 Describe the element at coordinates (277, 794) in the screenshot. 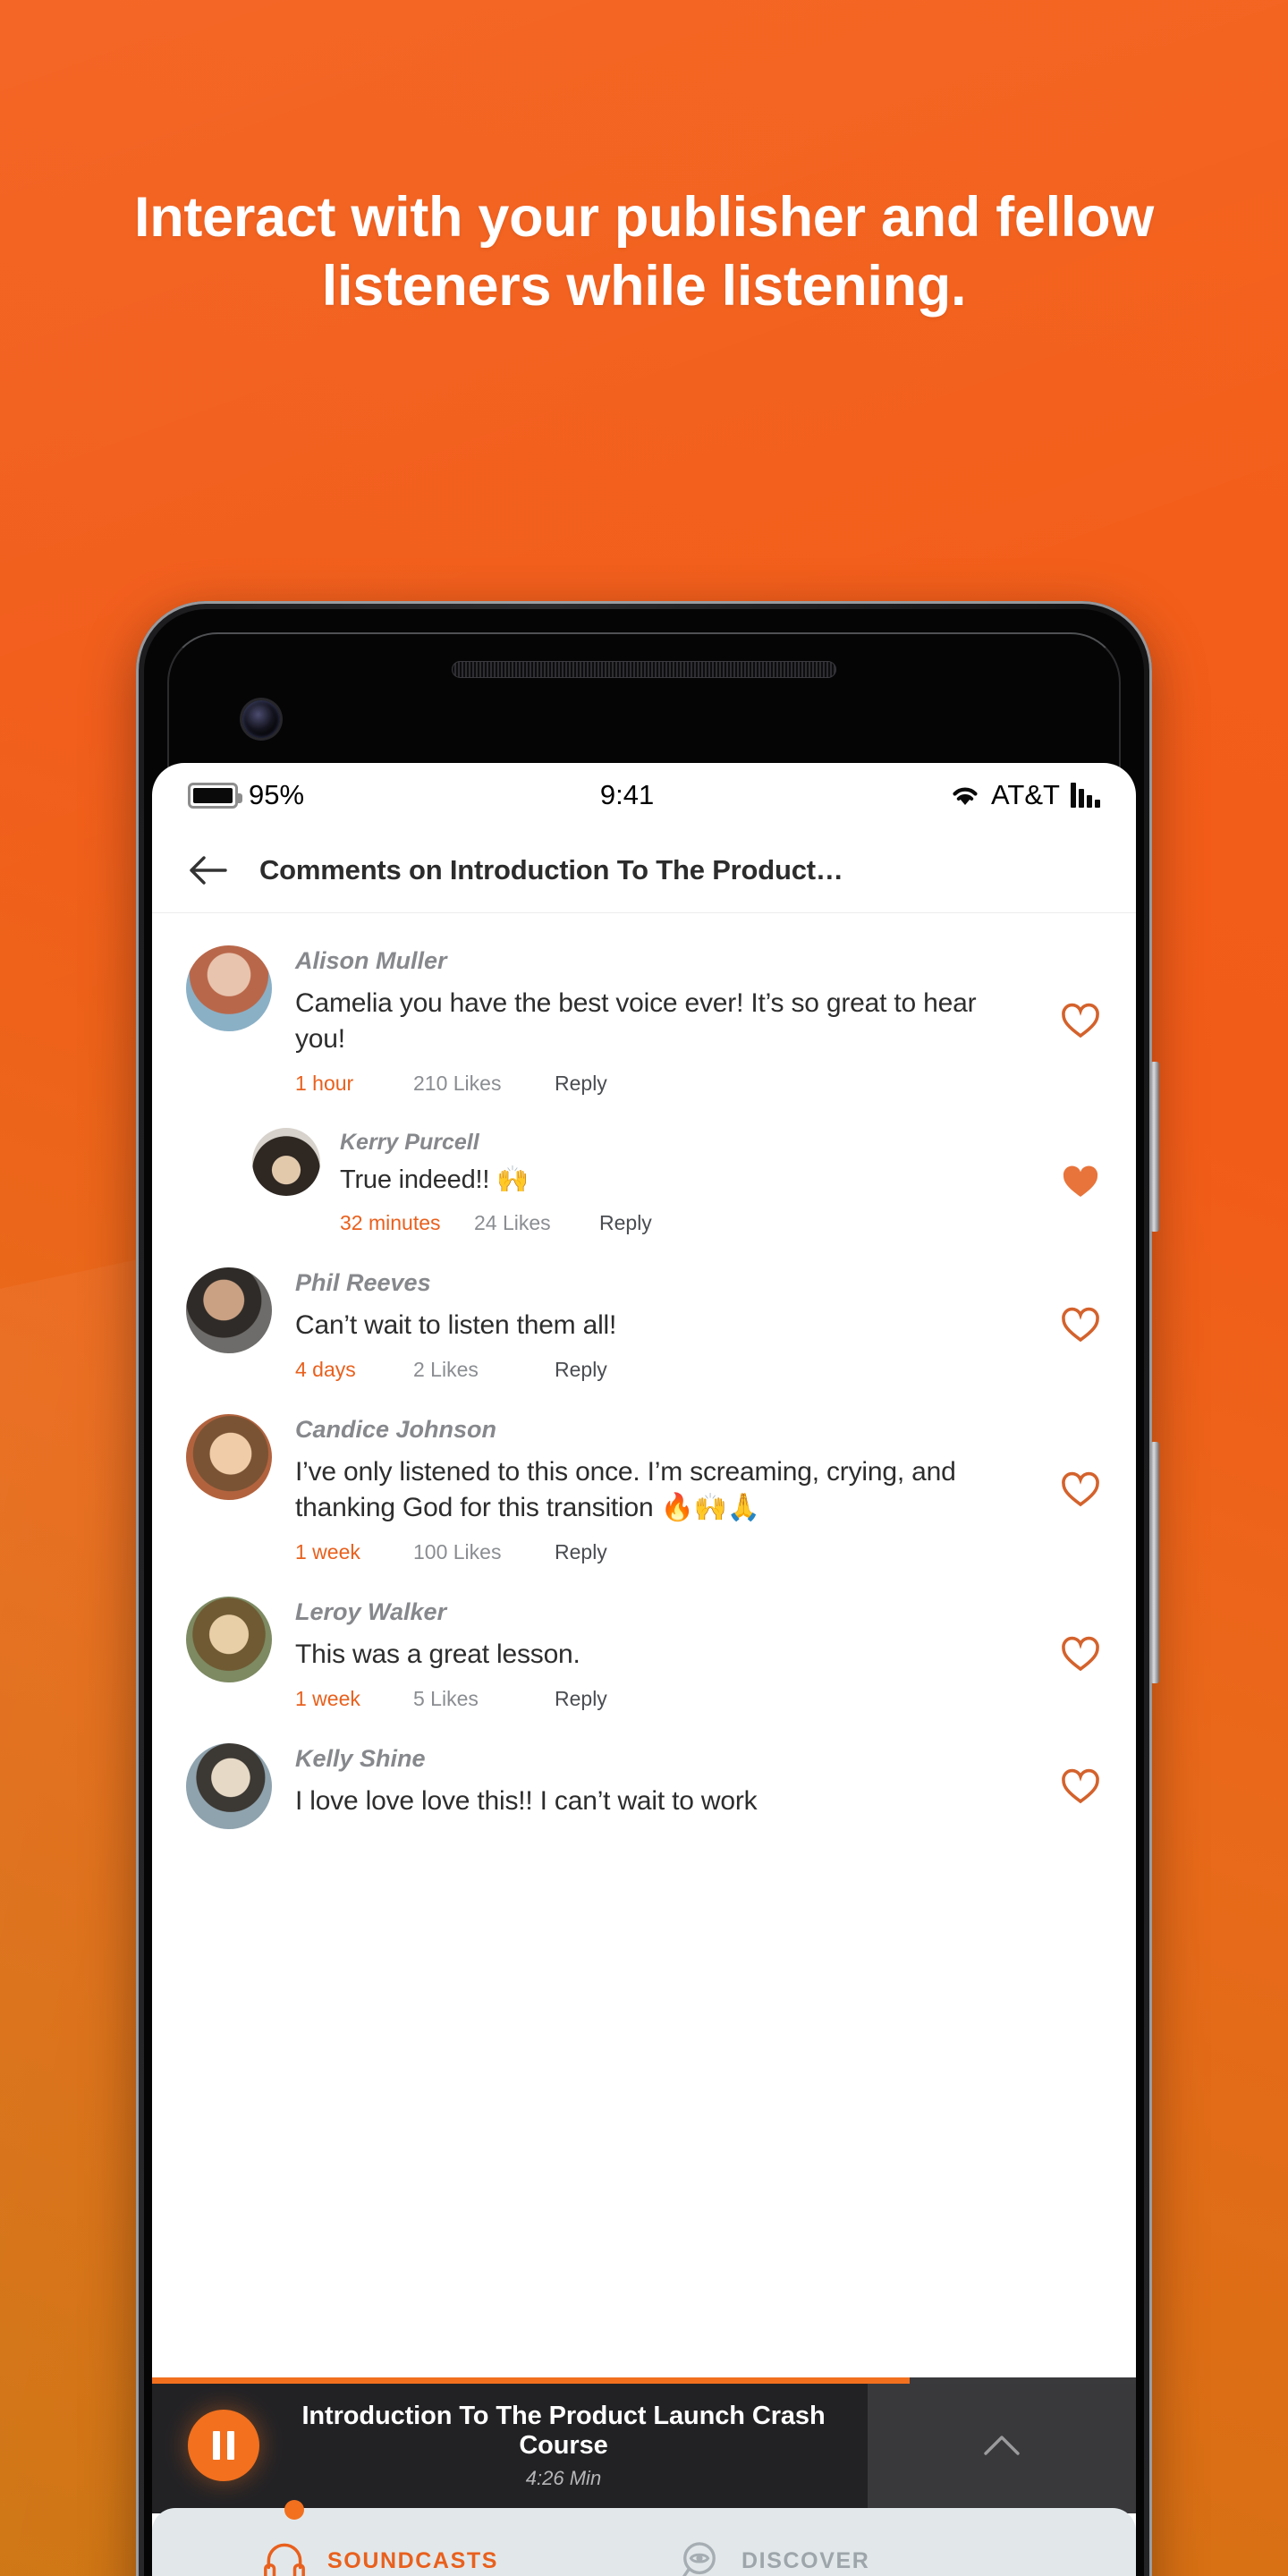

I see `battery-percent: 95%` at that location.